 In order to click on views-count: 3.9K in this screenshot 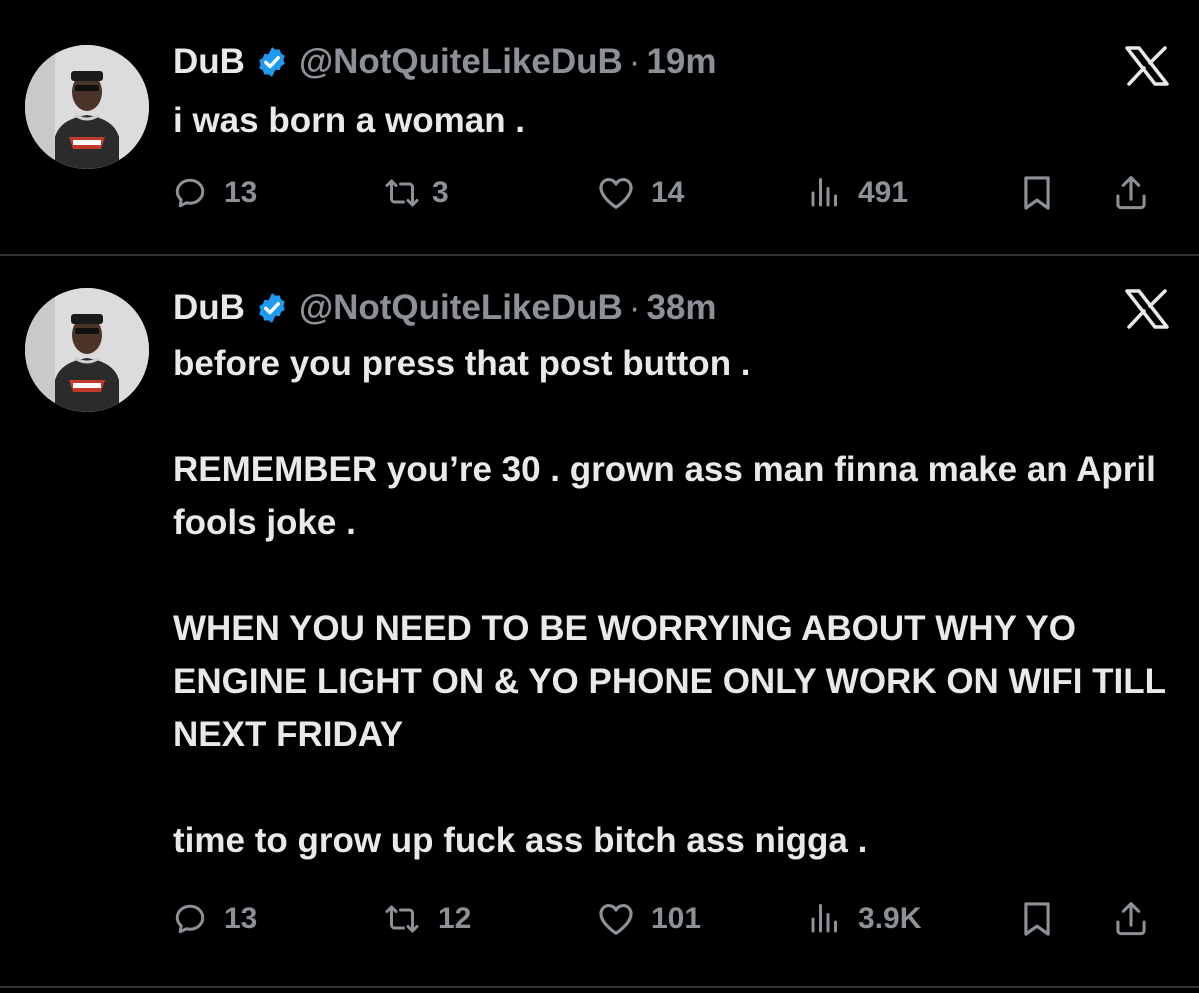, I will do `click(890, 918)`.